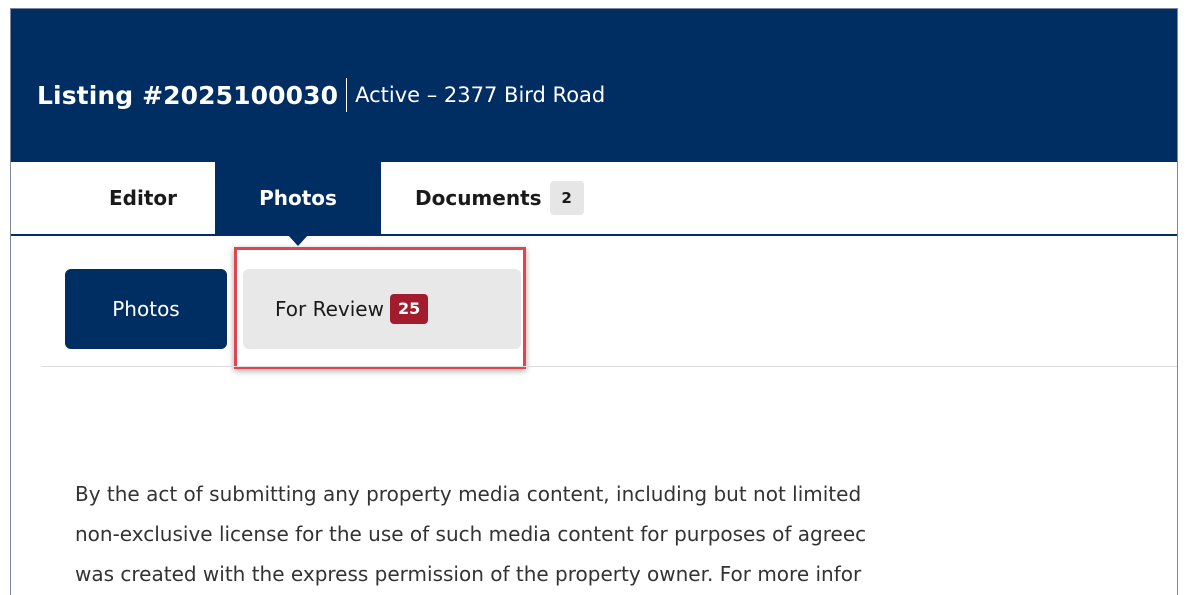 The height and width of the screenshot is (595, 1186). What do you see at coordinates (609, 366) in the screenshot?
I see `content-divider` at bounding box center [609, 366].